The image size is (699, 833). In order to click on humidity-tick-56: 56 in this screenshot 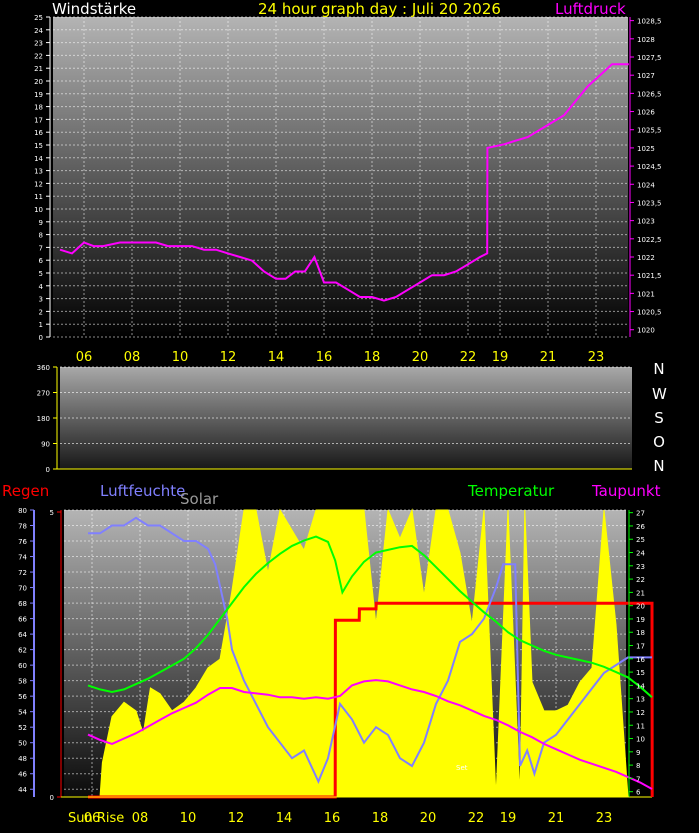, I will do `click(22, 697)`.